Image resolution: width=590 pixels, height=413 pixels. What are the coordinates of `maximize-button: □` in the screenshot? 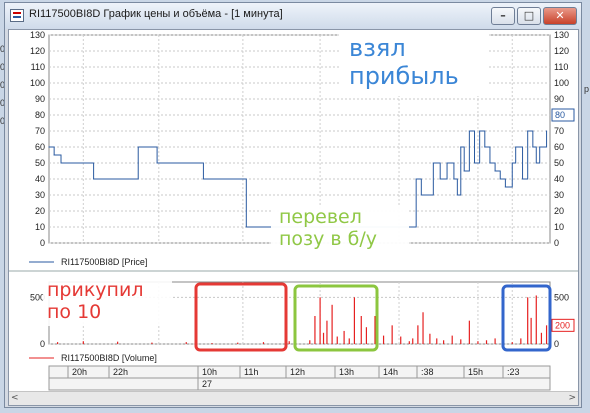 It's located at (529, 16).